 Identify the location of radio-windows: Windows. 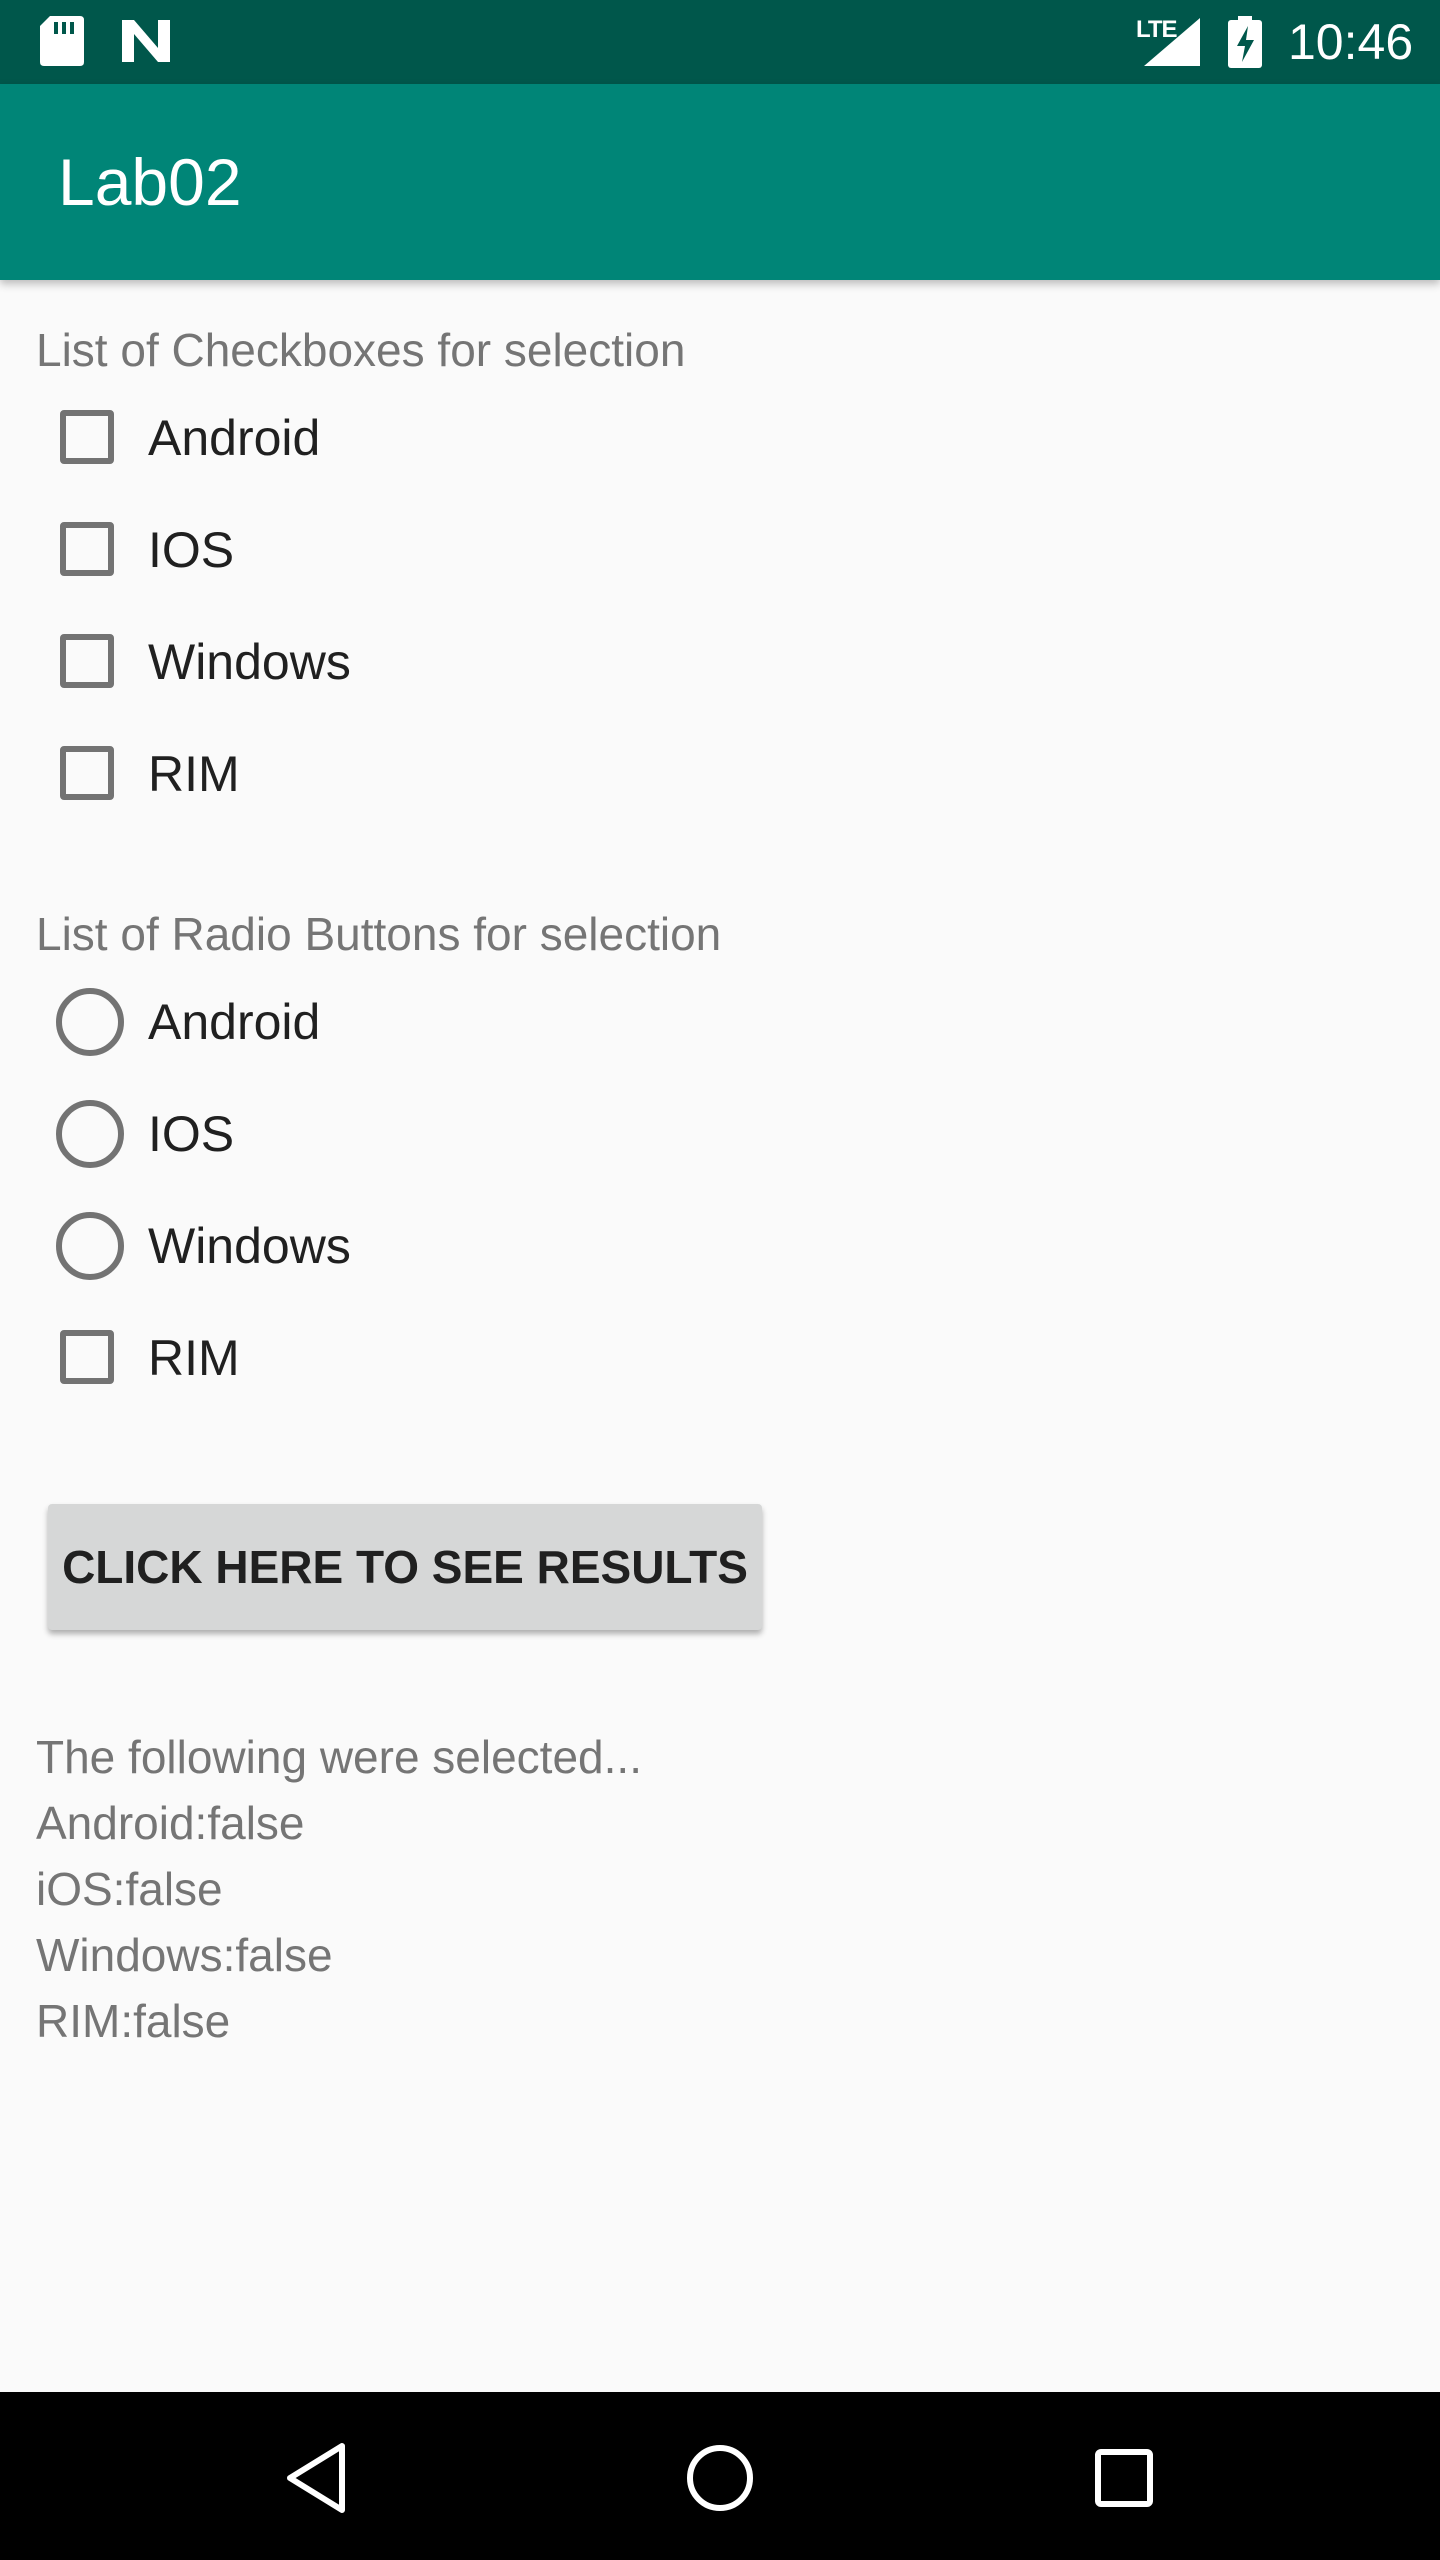
(386, 1246).